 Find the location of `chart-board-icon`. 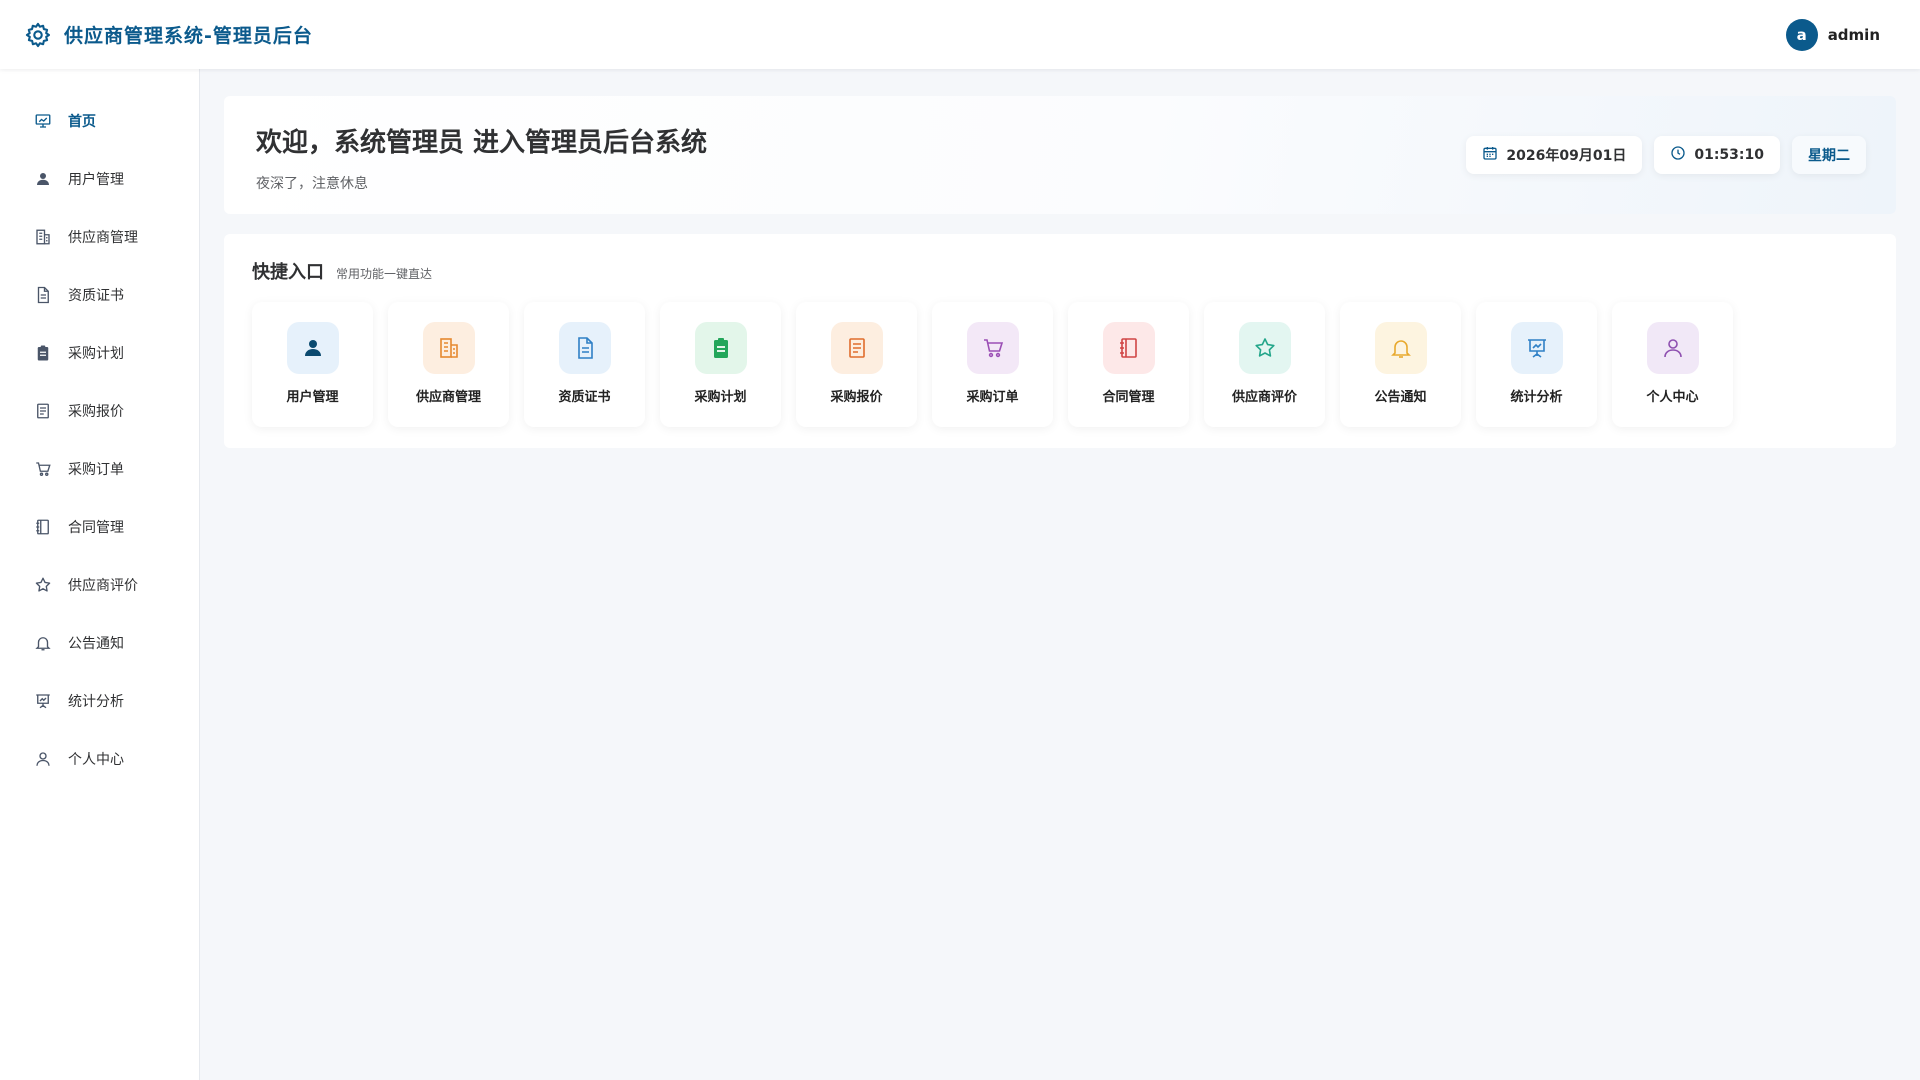

chart-board-icon is located at coordinates (43, 121).